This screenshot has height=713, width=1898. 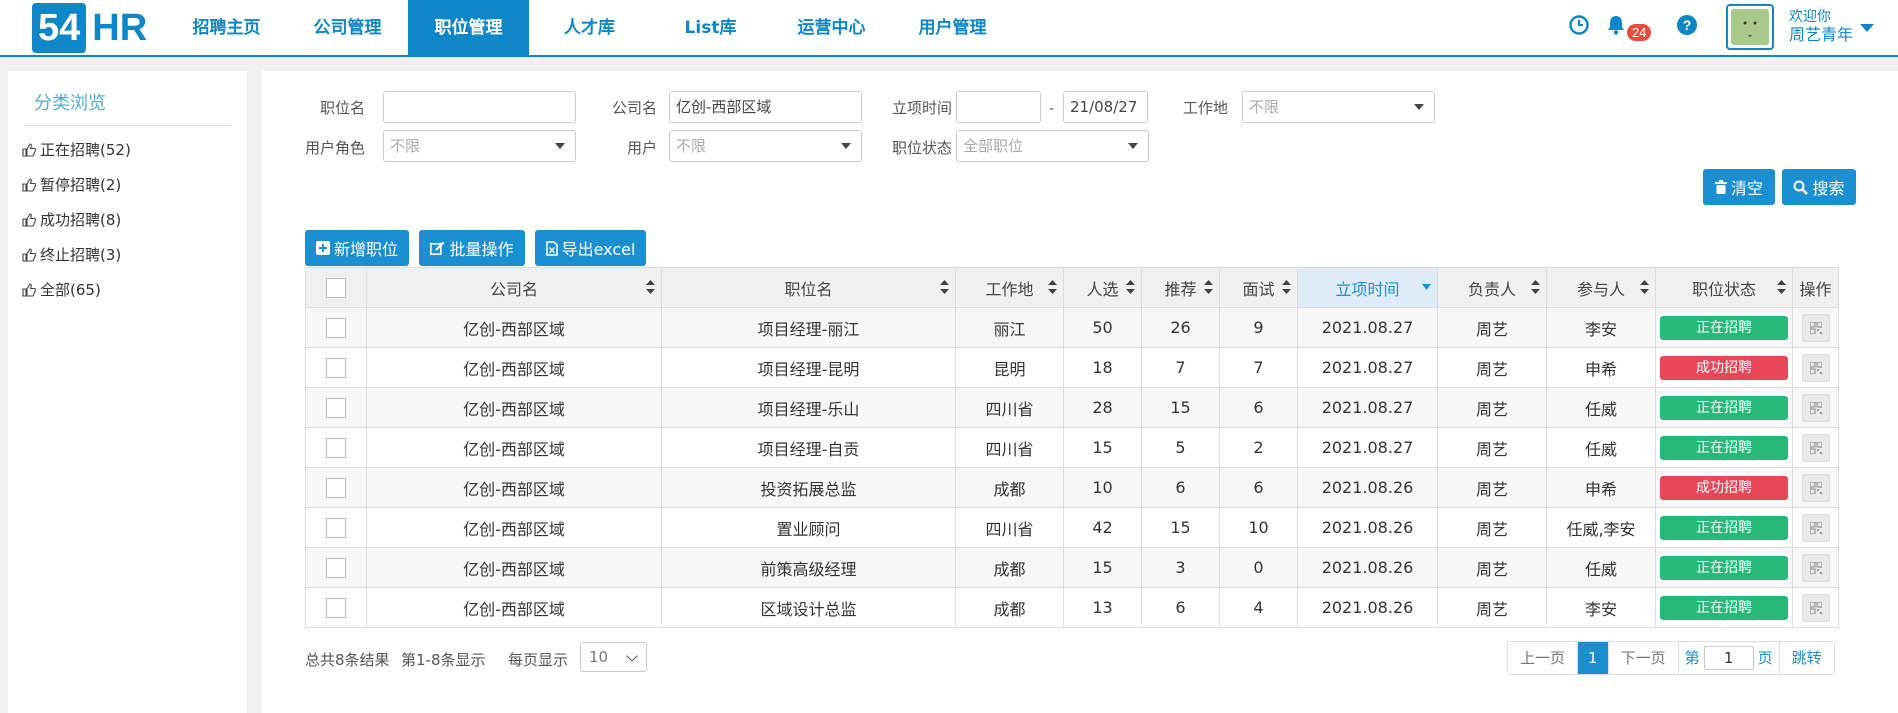 I want to click on nav-list-library: List库, so click(x=710, y=27).